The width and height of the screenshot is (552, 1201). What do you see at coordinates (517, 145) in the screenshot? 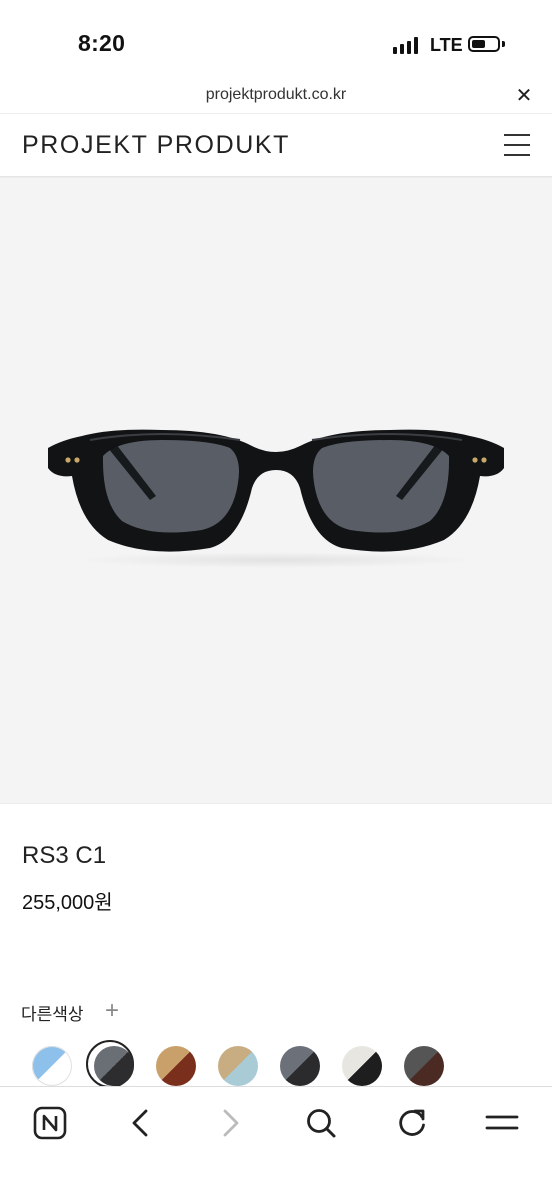
I see `hamburger-menu-icon` at bounding box center [517, 145].